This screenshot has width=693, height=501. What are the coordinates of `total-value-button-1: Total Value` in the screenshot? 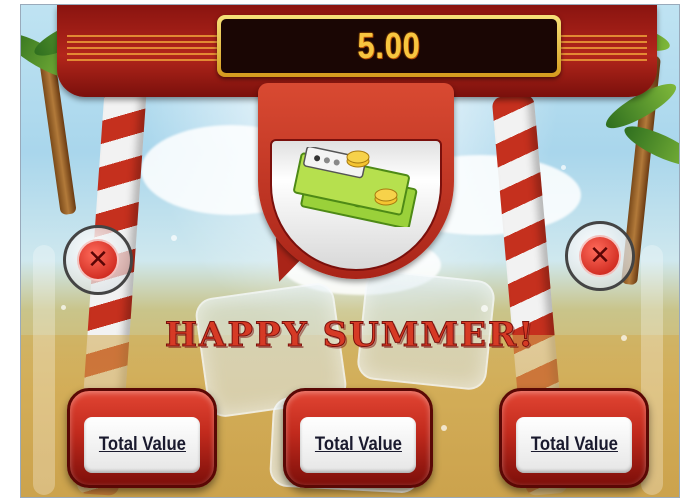 It's located at (142, 438).